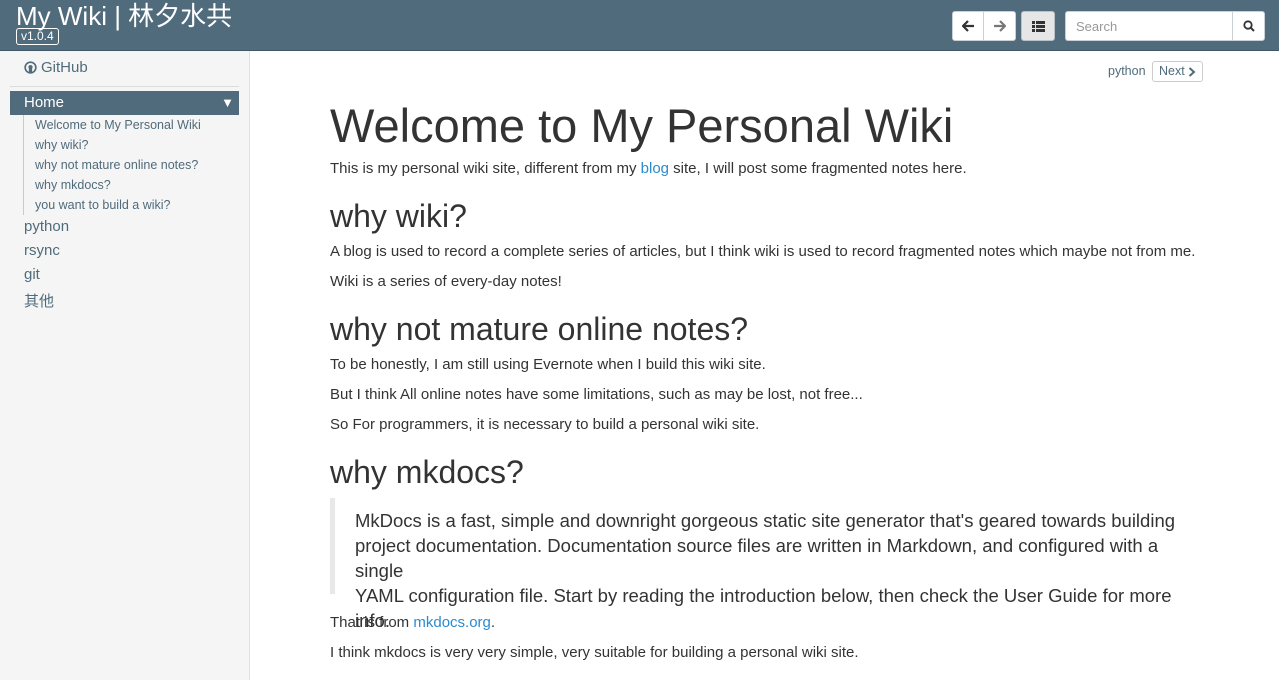  What do you see at coordinates (124, 103) in the screenshot?
I see `sidebar-item-home: Home ▼` at bounding box center [124, 103].